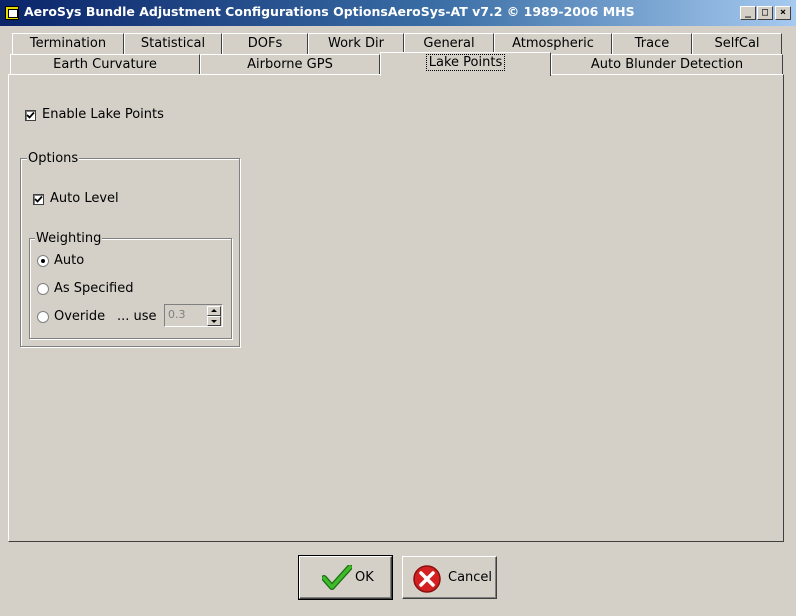 Image resolution: width=796 pixels, height=616 pixels. Describe the element at coordinates (177, 314) in the screenshot. I see `use-value: 0.3` at that location.